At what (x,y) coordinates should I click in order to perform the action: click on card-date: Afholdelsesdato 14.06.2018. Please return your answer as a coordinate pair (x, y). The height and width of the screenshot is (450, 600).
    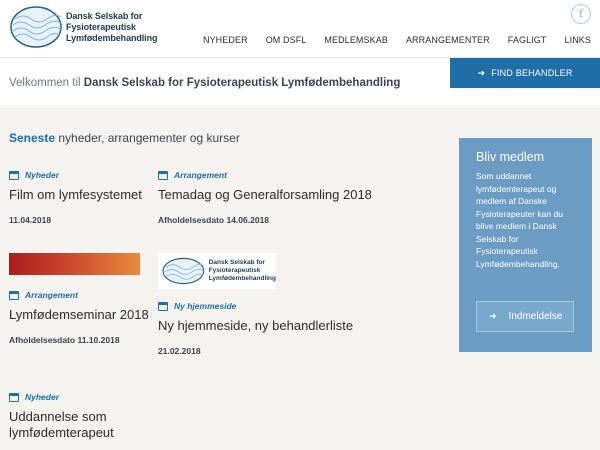
    Looking at the image, I should click on (214, 220).